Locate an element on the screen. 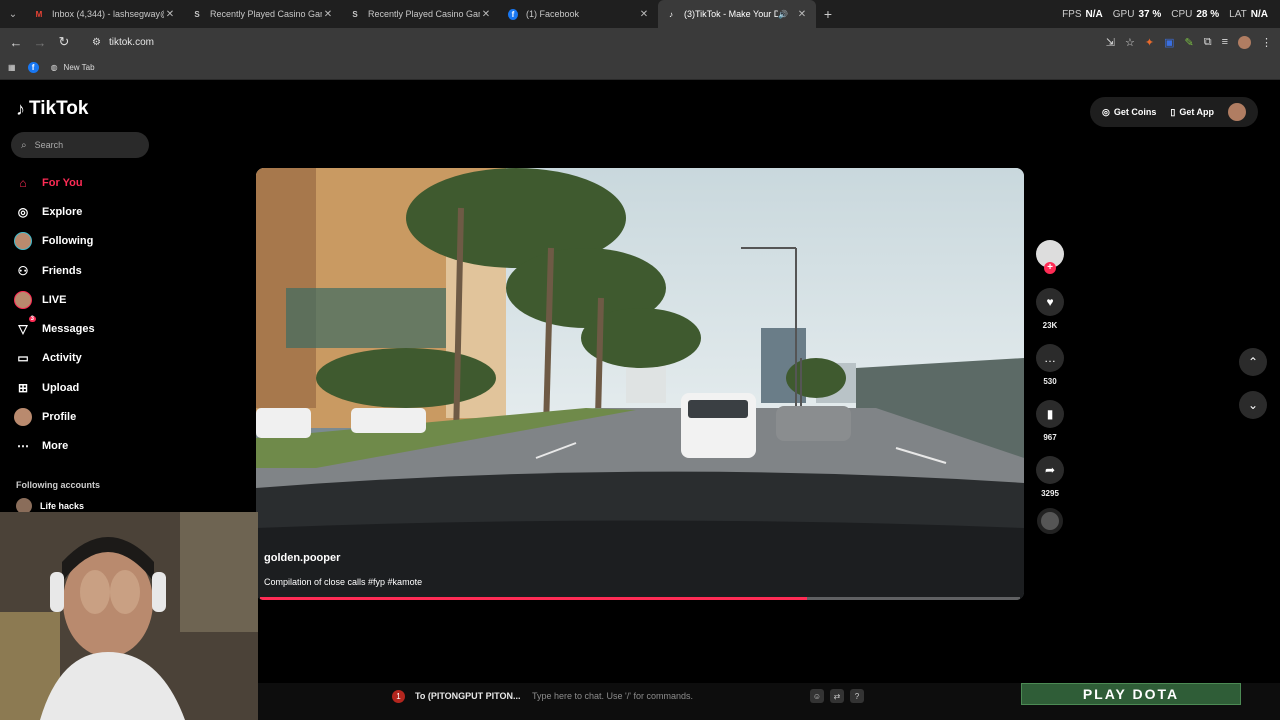 Image resolution: width=1280 pixels, height=720 pixels. gpu-stat: GPU 37 % is located at coordinates (1137, 14).